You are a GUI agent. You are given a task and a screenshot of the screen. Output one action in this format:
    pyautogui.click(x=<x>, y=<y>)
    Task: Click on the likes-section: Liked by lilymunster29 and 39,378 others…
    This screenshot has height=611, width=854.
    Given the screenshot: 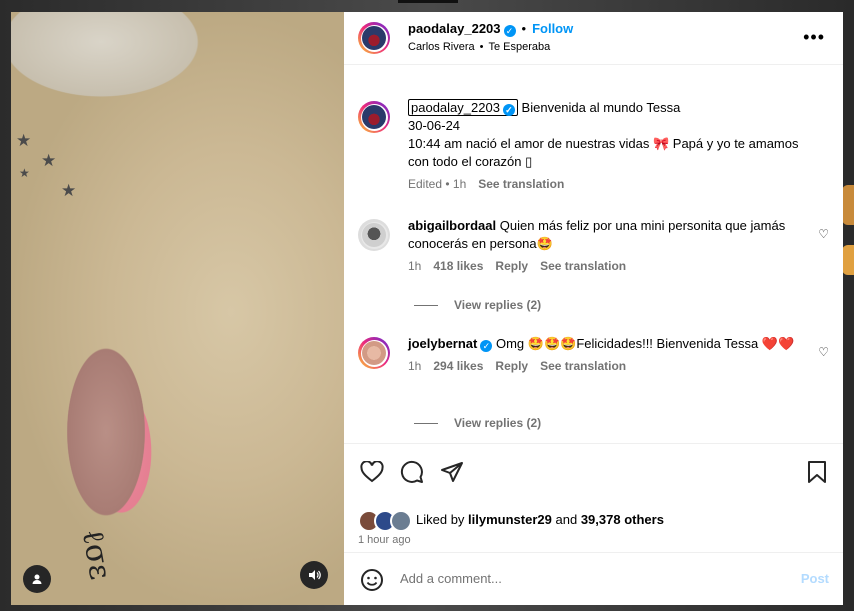 What is the action you would take?
    pyautogui.click(x=593, y=528)
    